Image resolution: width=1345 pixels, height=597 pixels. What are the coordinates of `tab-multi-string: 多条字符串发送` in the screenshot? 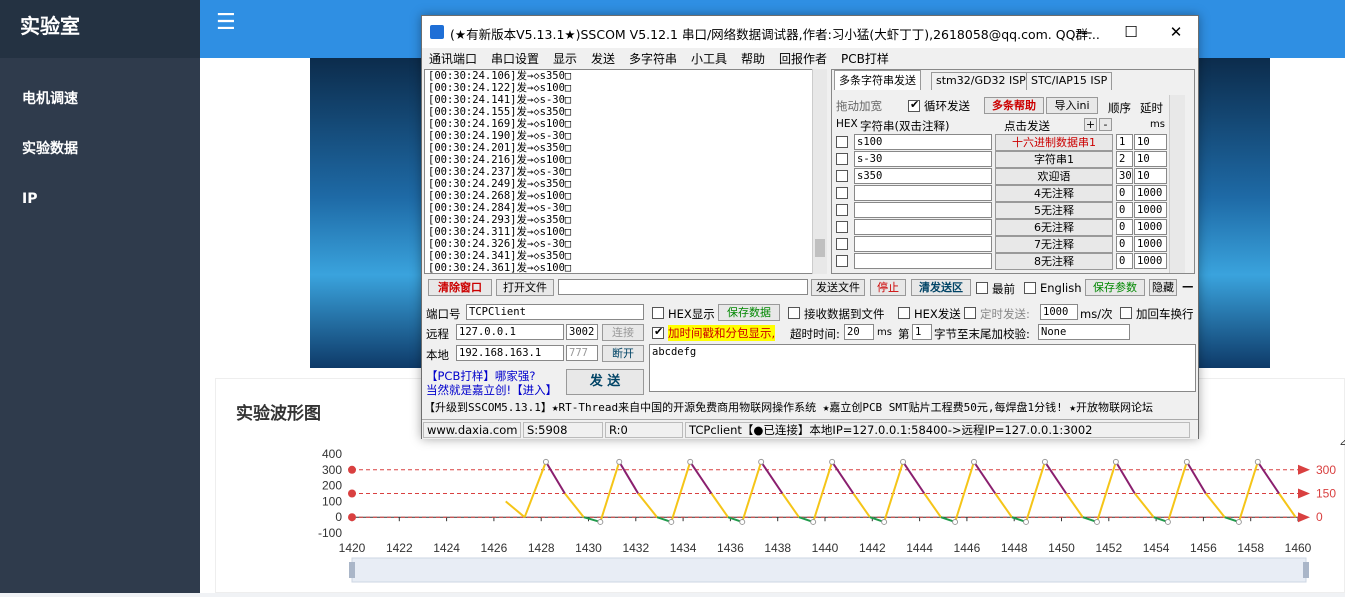 It's located at (877, 80).